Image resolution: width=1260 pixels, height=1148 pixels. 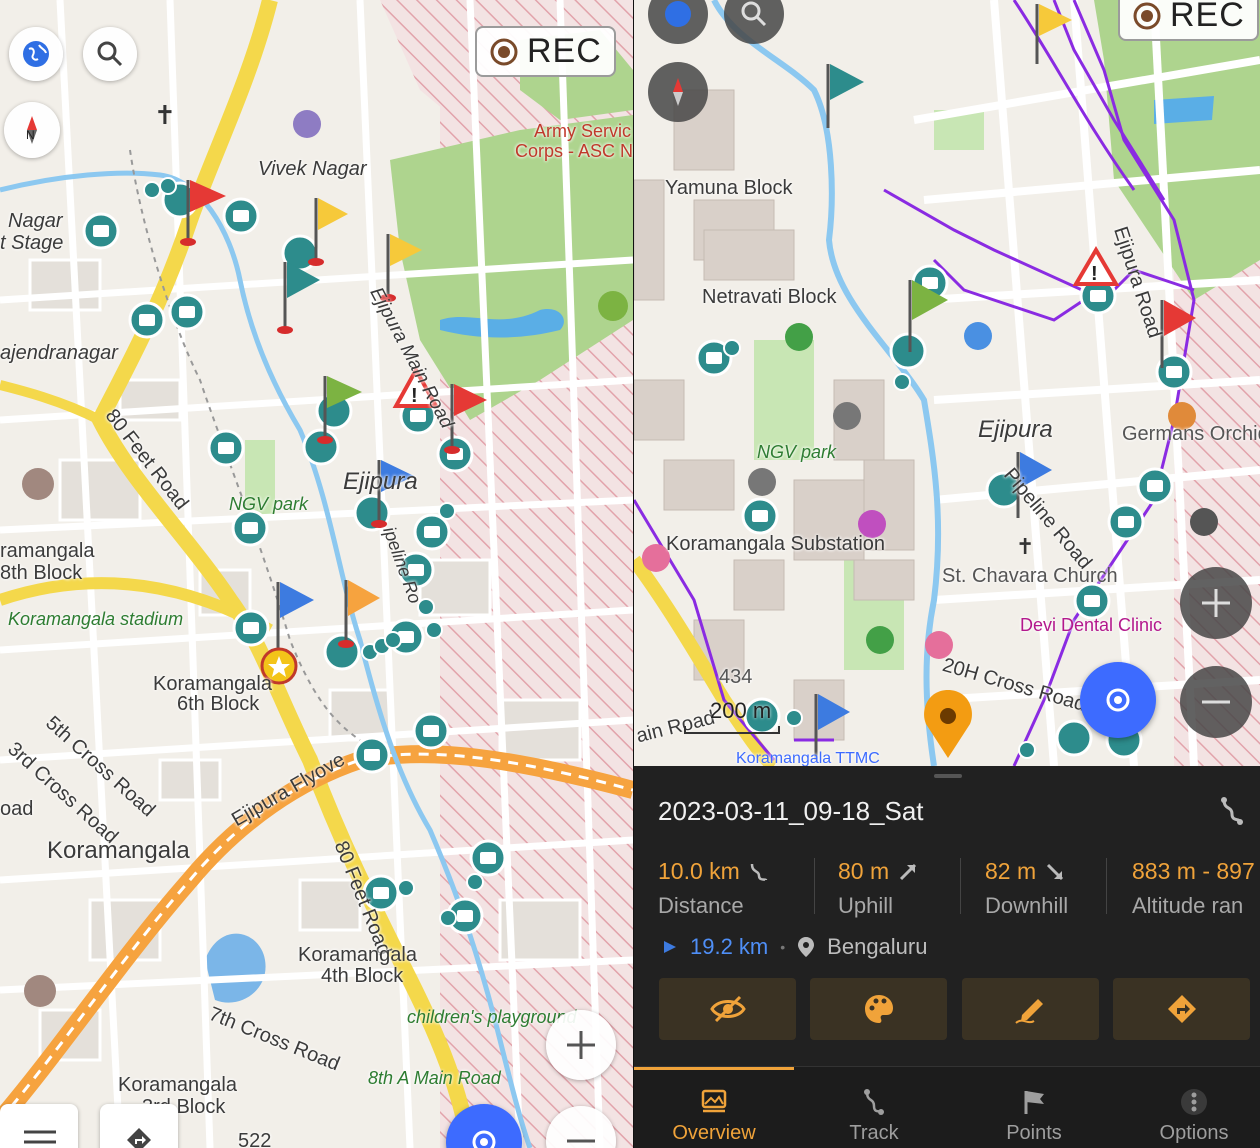 I want to click on tab-track: Track, so click(x=874, y=1107).